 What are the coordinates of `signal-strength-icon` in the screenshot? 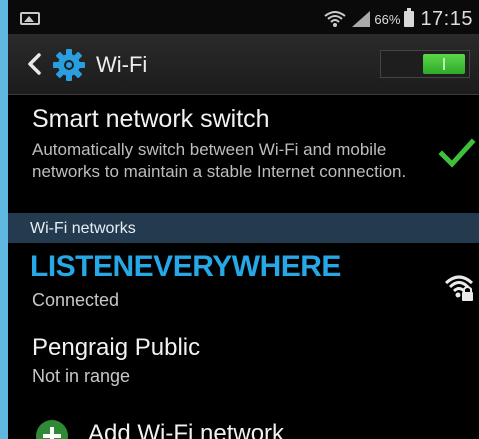 It's located at (361, 19).